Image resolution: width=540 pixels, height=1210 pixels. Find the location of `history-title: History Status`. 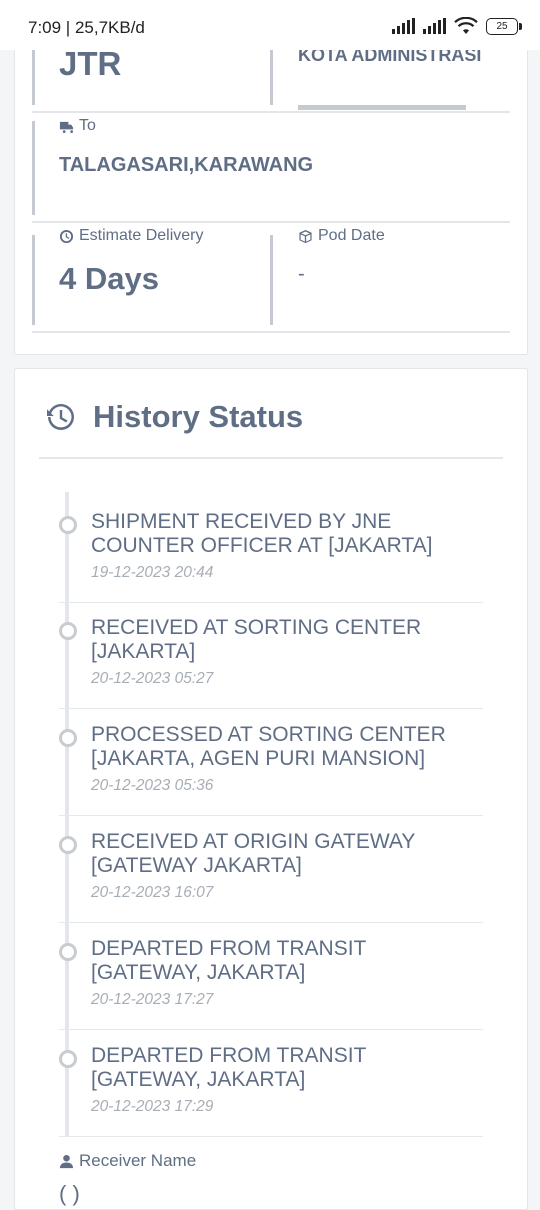

history-title: History Status is located at coordinates (198, 416).